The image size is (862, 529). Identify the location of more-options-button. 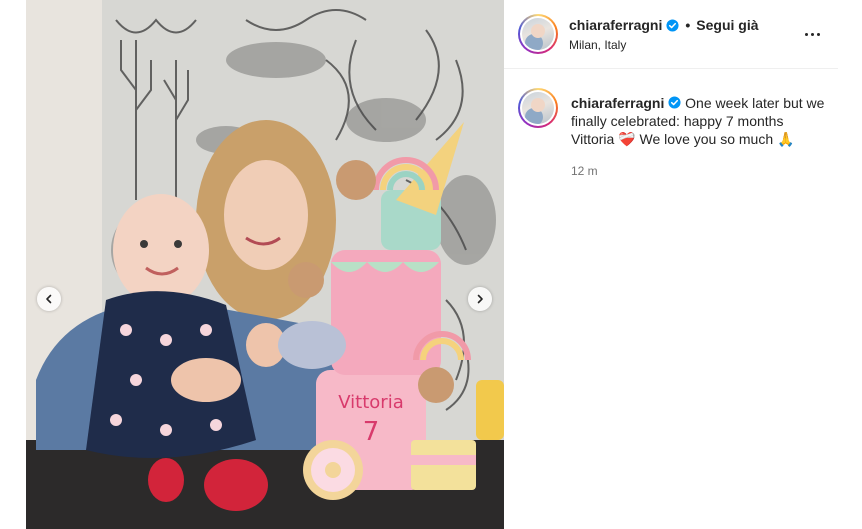
(812, 34).